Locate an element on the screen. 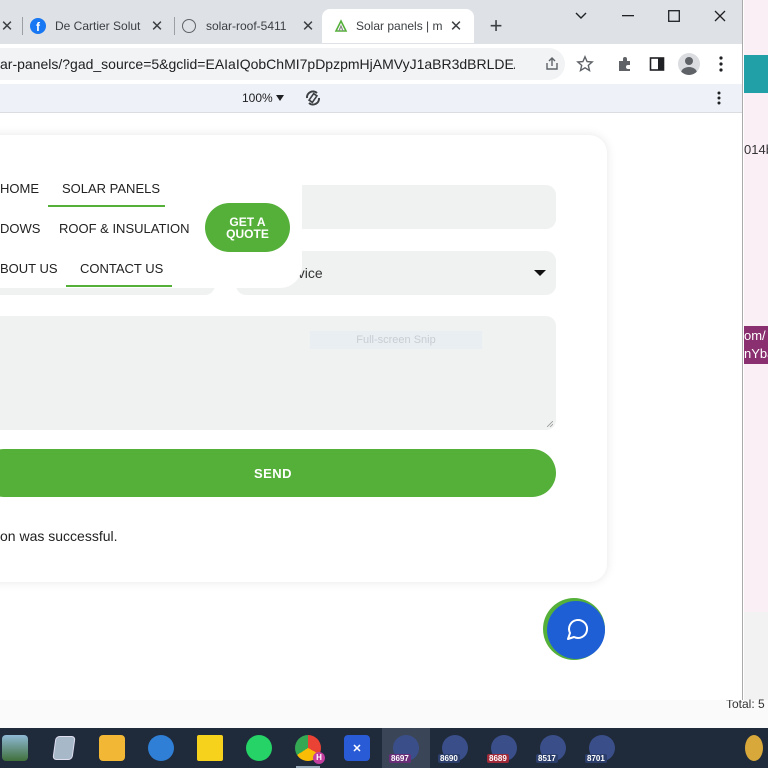 The image size is (768, 768). get-quote-button: GET A QUOTE is located at coordinates (247, 227).